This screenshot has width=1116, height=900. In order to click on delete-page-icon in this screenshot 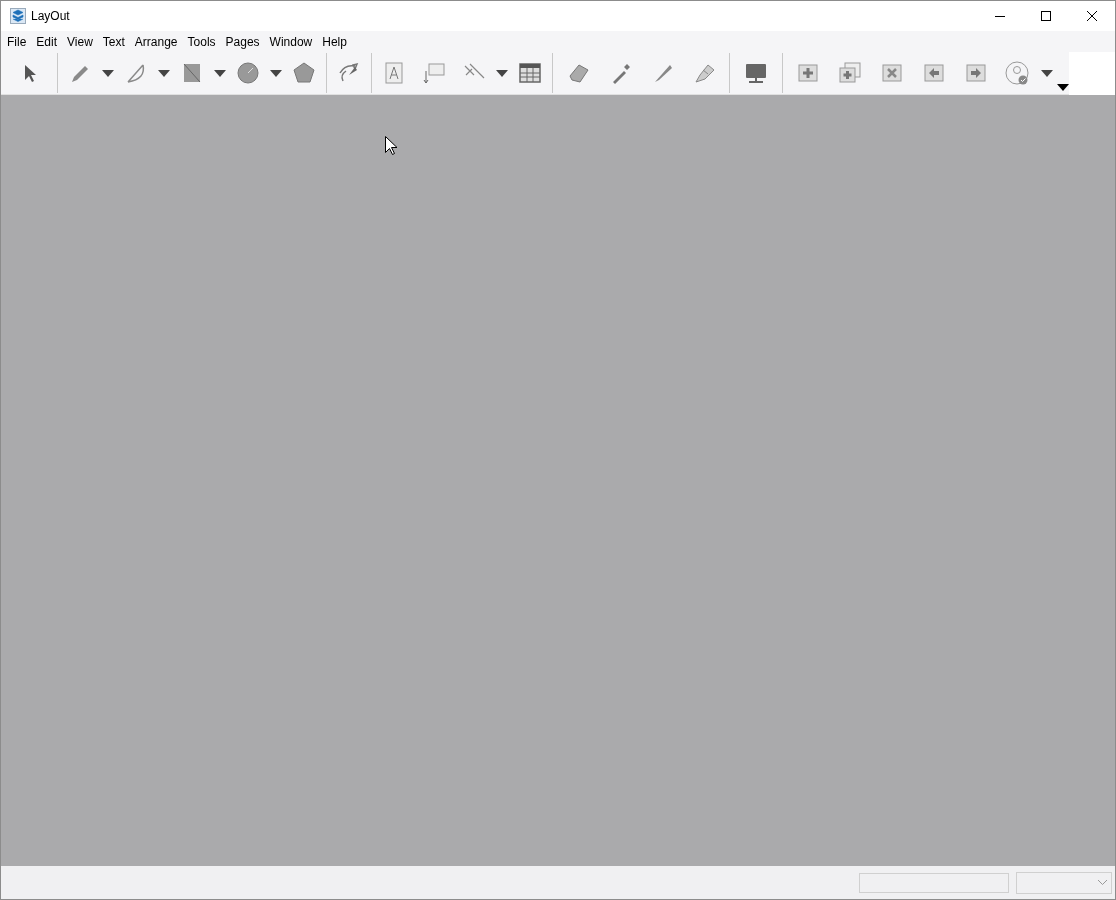, I will do `click(892, 73)`.